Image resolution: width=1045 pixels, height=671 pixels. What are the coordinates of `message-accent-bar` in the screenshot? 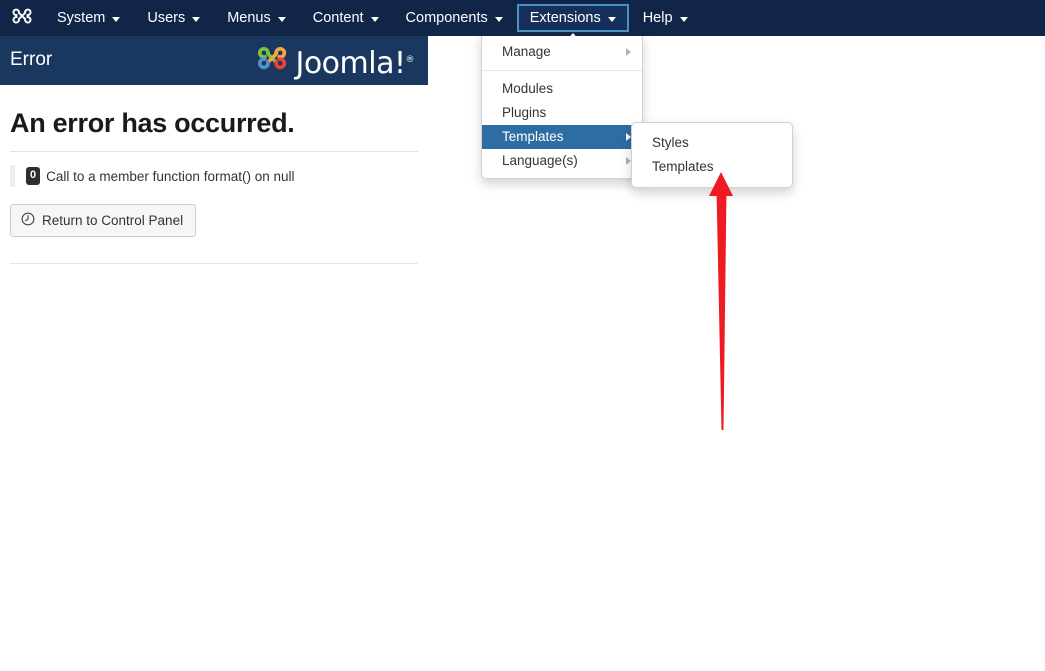 It's located at (12, 176).